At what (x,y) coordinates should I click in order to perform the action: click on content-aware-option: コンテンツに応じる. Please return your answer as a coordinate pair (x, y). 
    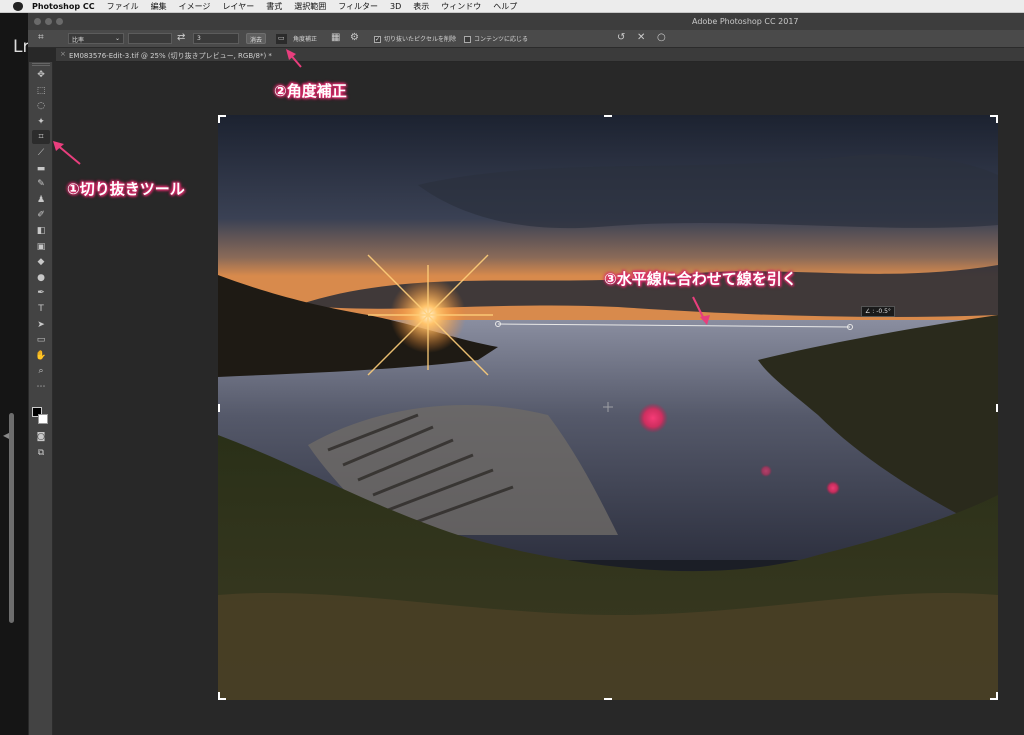
    Looking at the image, I should click on (496, 38).